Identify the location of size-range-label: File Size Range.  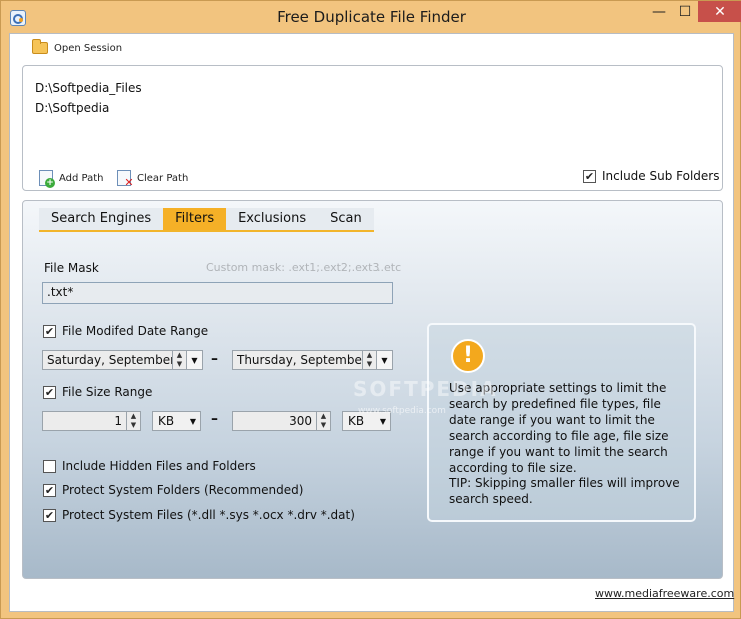
(107, 392).